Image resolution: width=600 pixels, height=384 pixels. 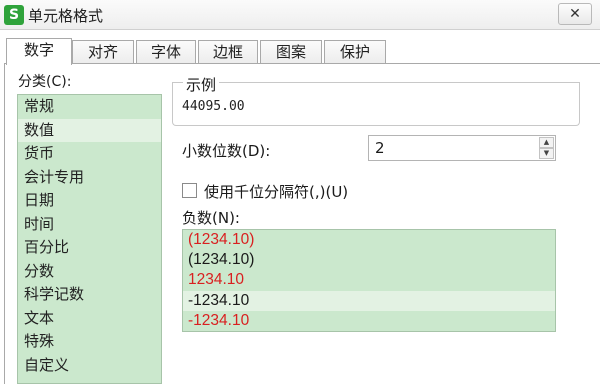 What do you see at coordinates (89, 154) in the screenshot?
I see `category-item: 货币` at bounding box center [89, 154].